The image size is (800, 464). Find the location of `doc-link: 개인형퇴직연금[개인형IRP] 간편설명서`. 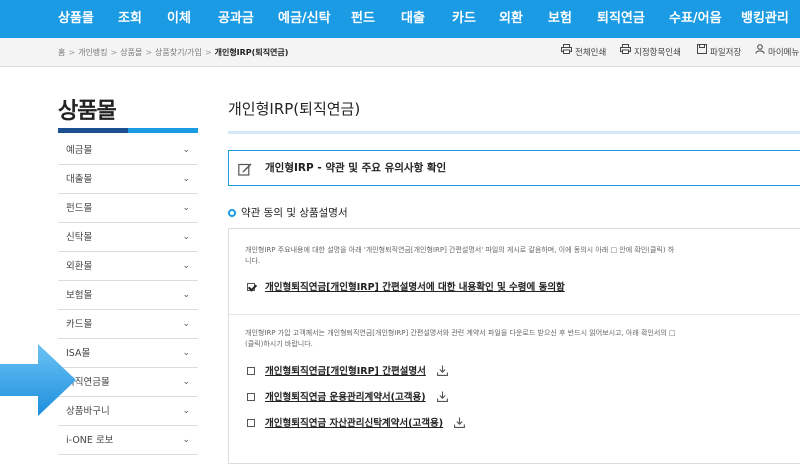

doc-link: 개인형퇴직연금[개인형IRP] 간편설명서 is located at coordinates (345, 371).